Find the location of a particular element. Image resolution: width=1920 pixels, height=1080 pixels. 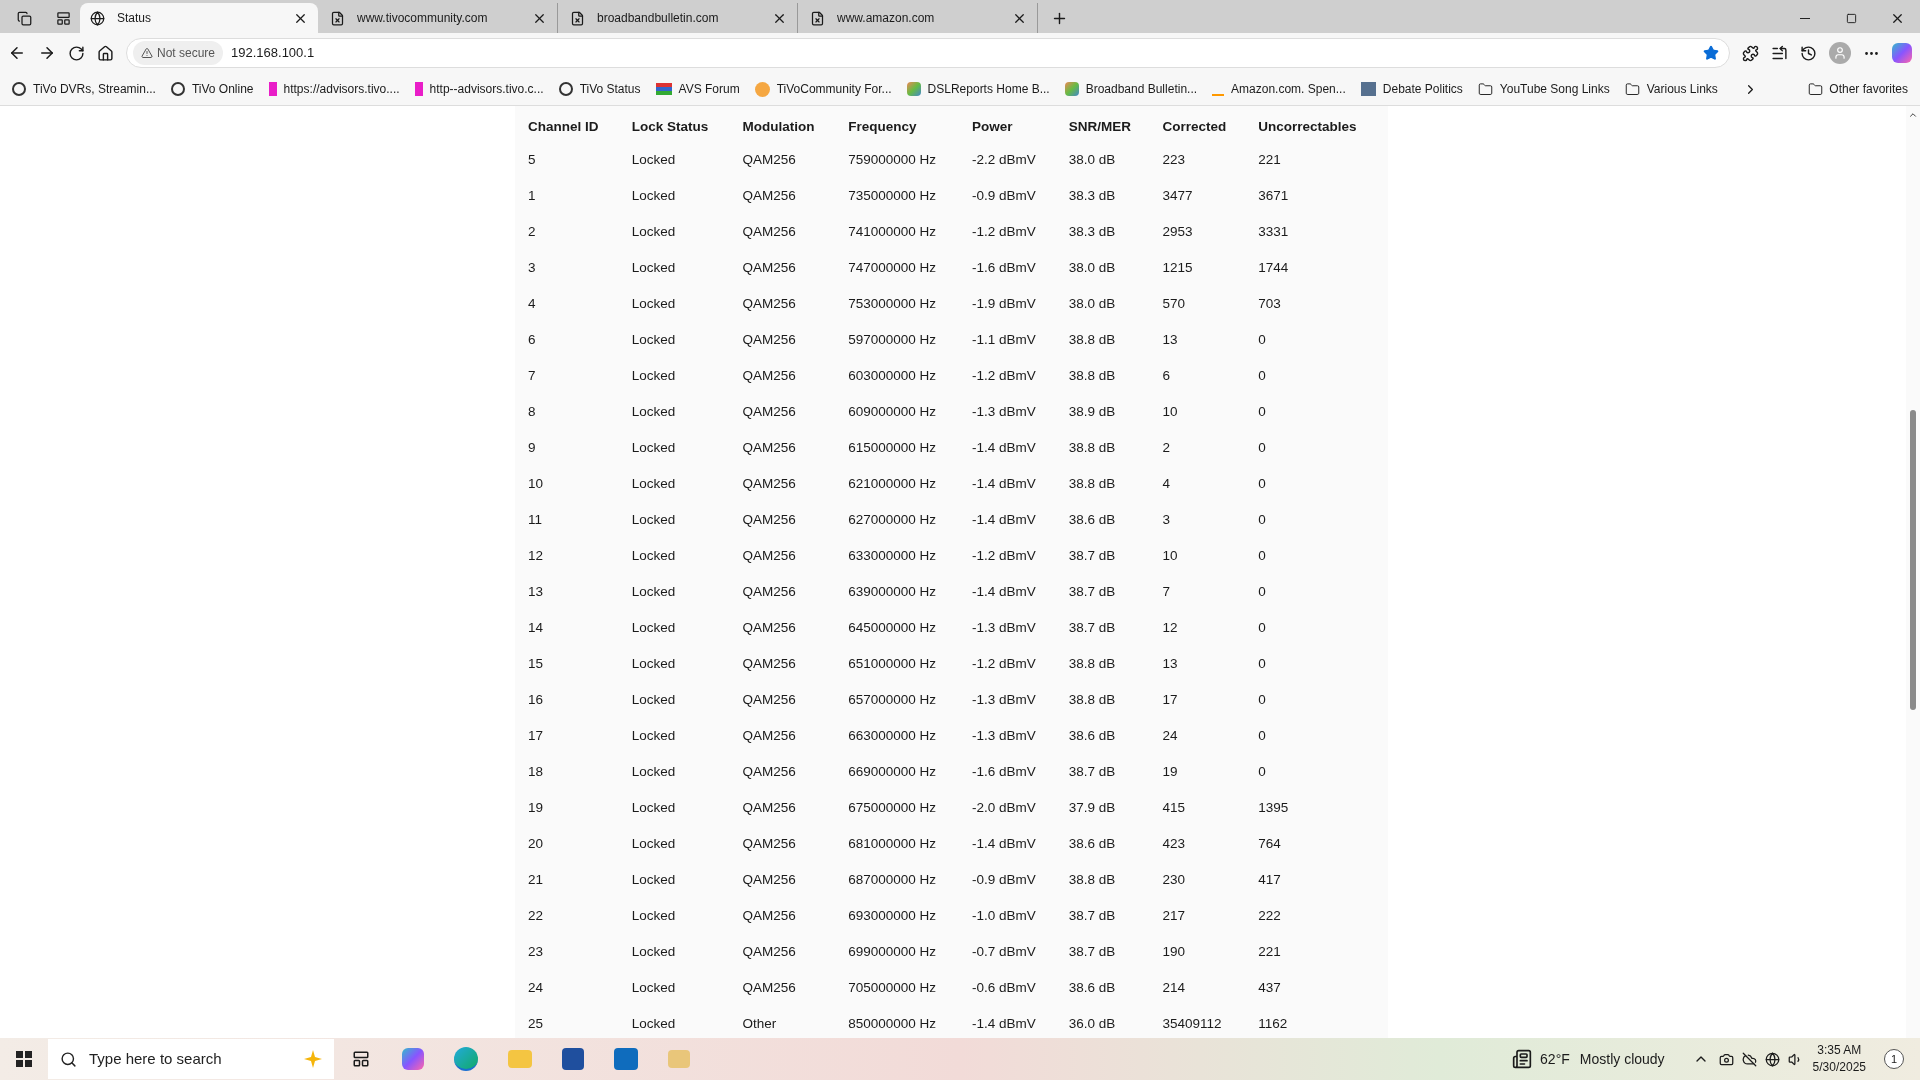

table-cell-text: 687000000 Hz is located at coordinates (893, 879).